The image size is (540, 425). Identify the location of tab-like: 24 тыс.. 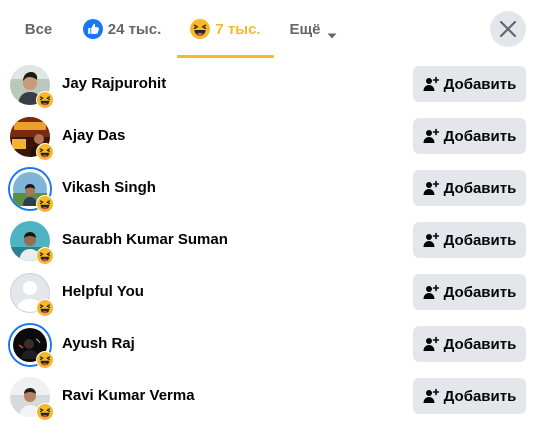
(122, 29).